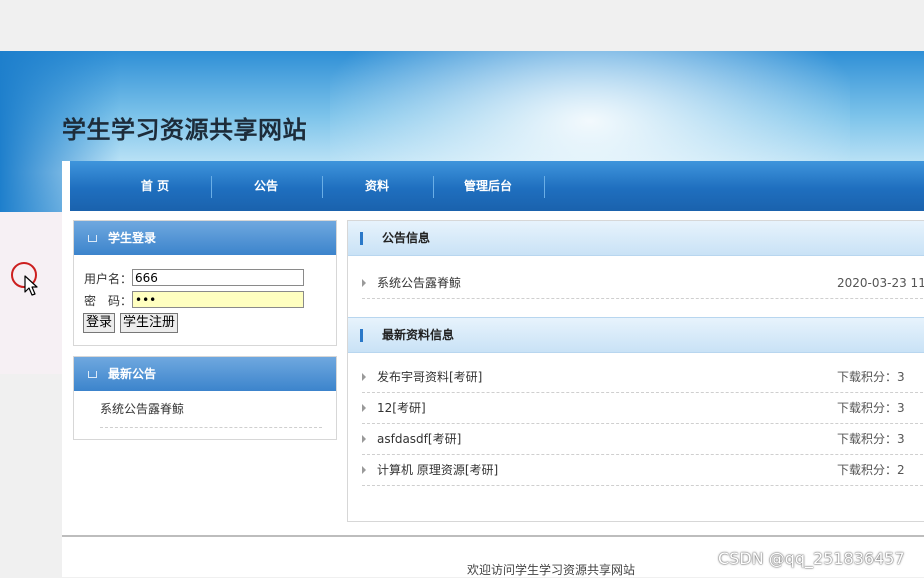 This screenshot has width=924, height=578. I want to click on username-label: 用户名：, so click(108, 279).